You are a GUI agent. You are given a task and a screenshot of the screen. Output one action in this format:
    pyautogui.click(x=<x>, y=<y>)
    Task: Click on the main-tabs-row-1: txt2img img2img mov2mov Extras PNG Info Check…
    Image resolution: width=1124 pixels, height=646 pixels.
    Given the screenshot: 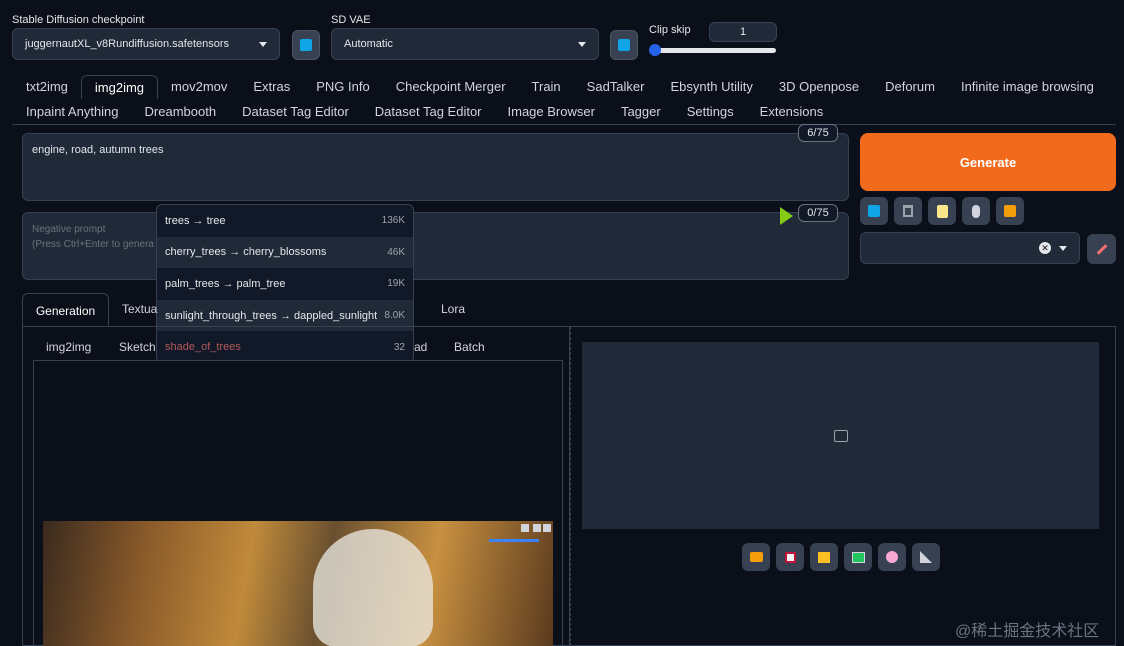 What is the action you would take?
    pyautogui.click(x=560, y=87)
    